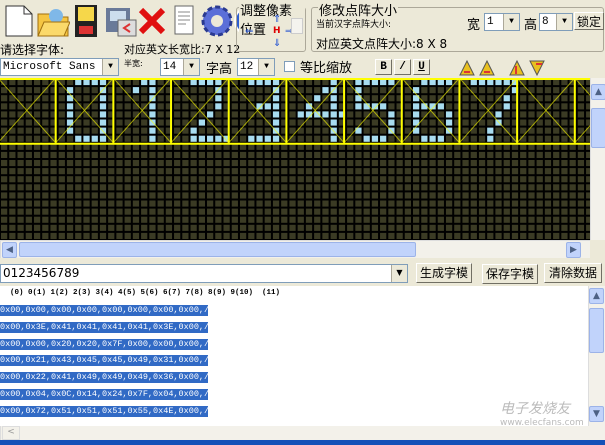 This screenshot has height=445, width=605. What do you see at coordinates (295, 249) in the screenshot?
I see `grid-horizontal-scrollbar: ◀ ▶` at bounding box center [295, 249].